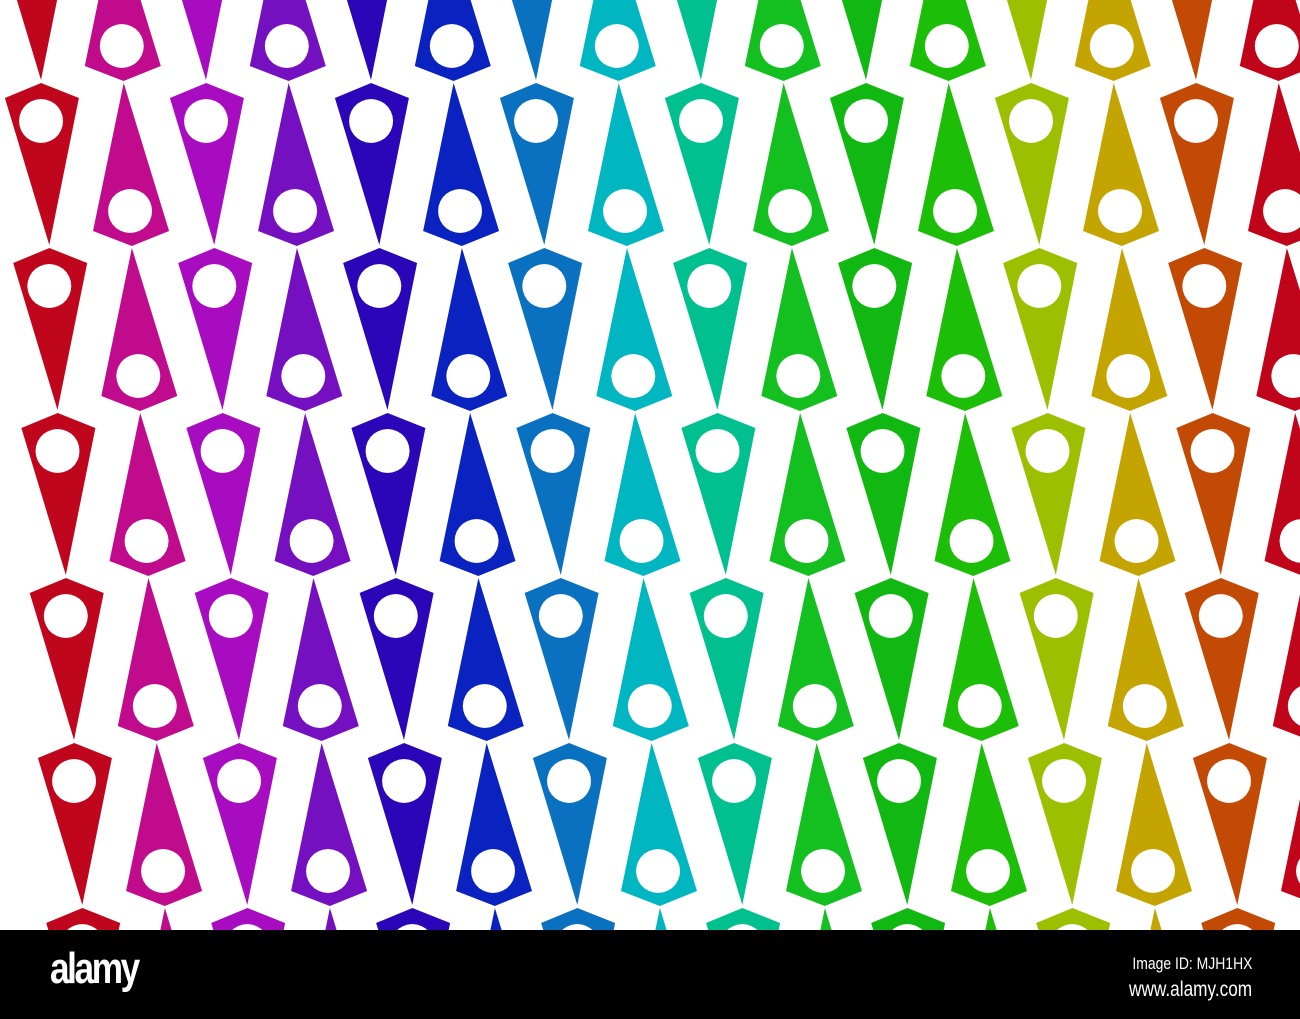 The width and height of the screenshot is (1300, 1019). I want to click on alamy-logo: alamy, so click(95, 968).